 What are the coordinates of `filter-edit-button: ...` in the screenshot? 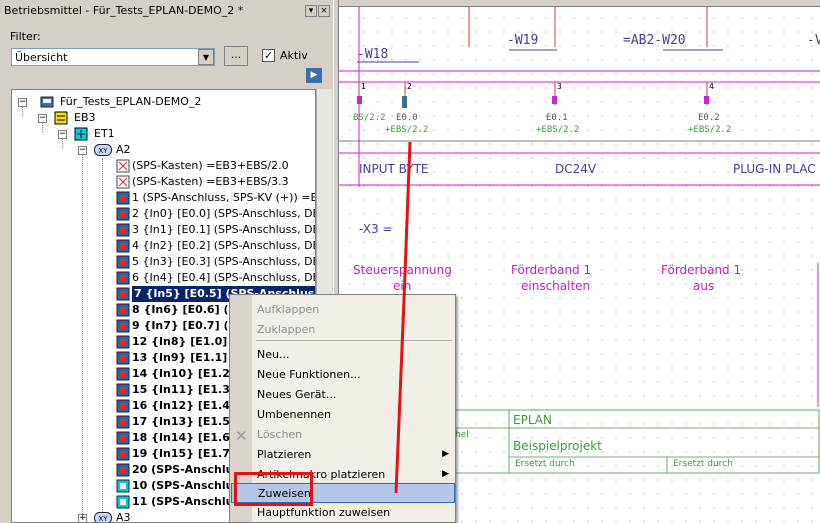 It's located at (236, 56).